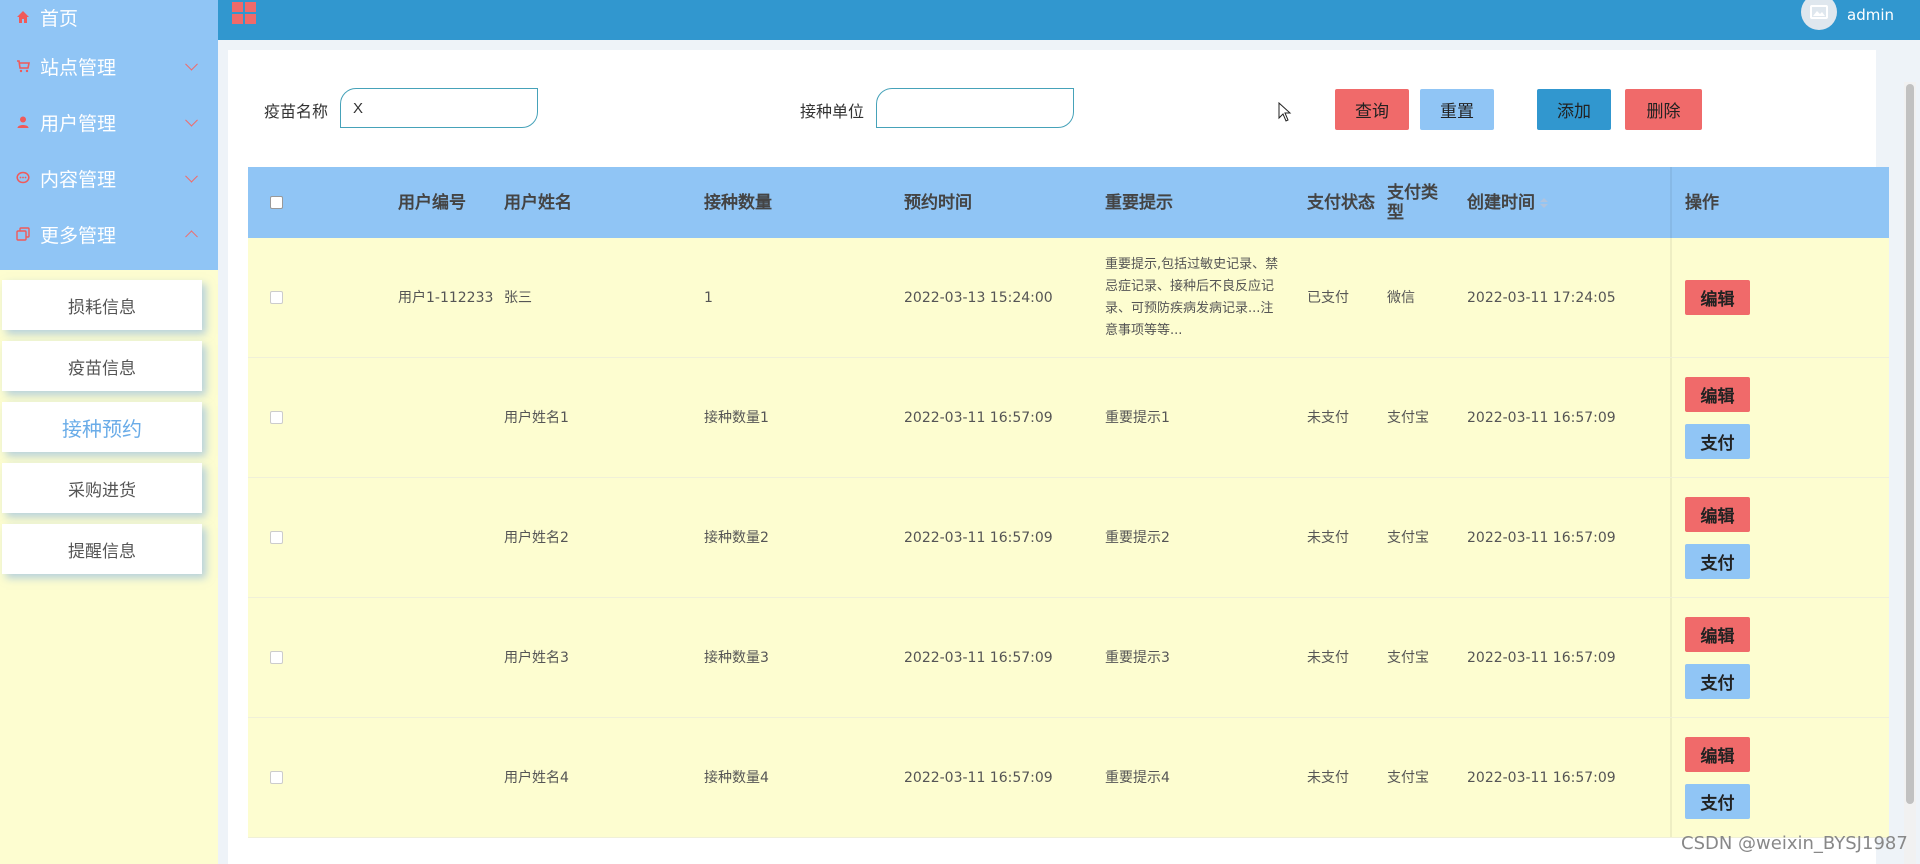  Describe the element at coordinates (78, 179) in the screenshot. I see `sidebar-item-label: 内容管理` at that location.